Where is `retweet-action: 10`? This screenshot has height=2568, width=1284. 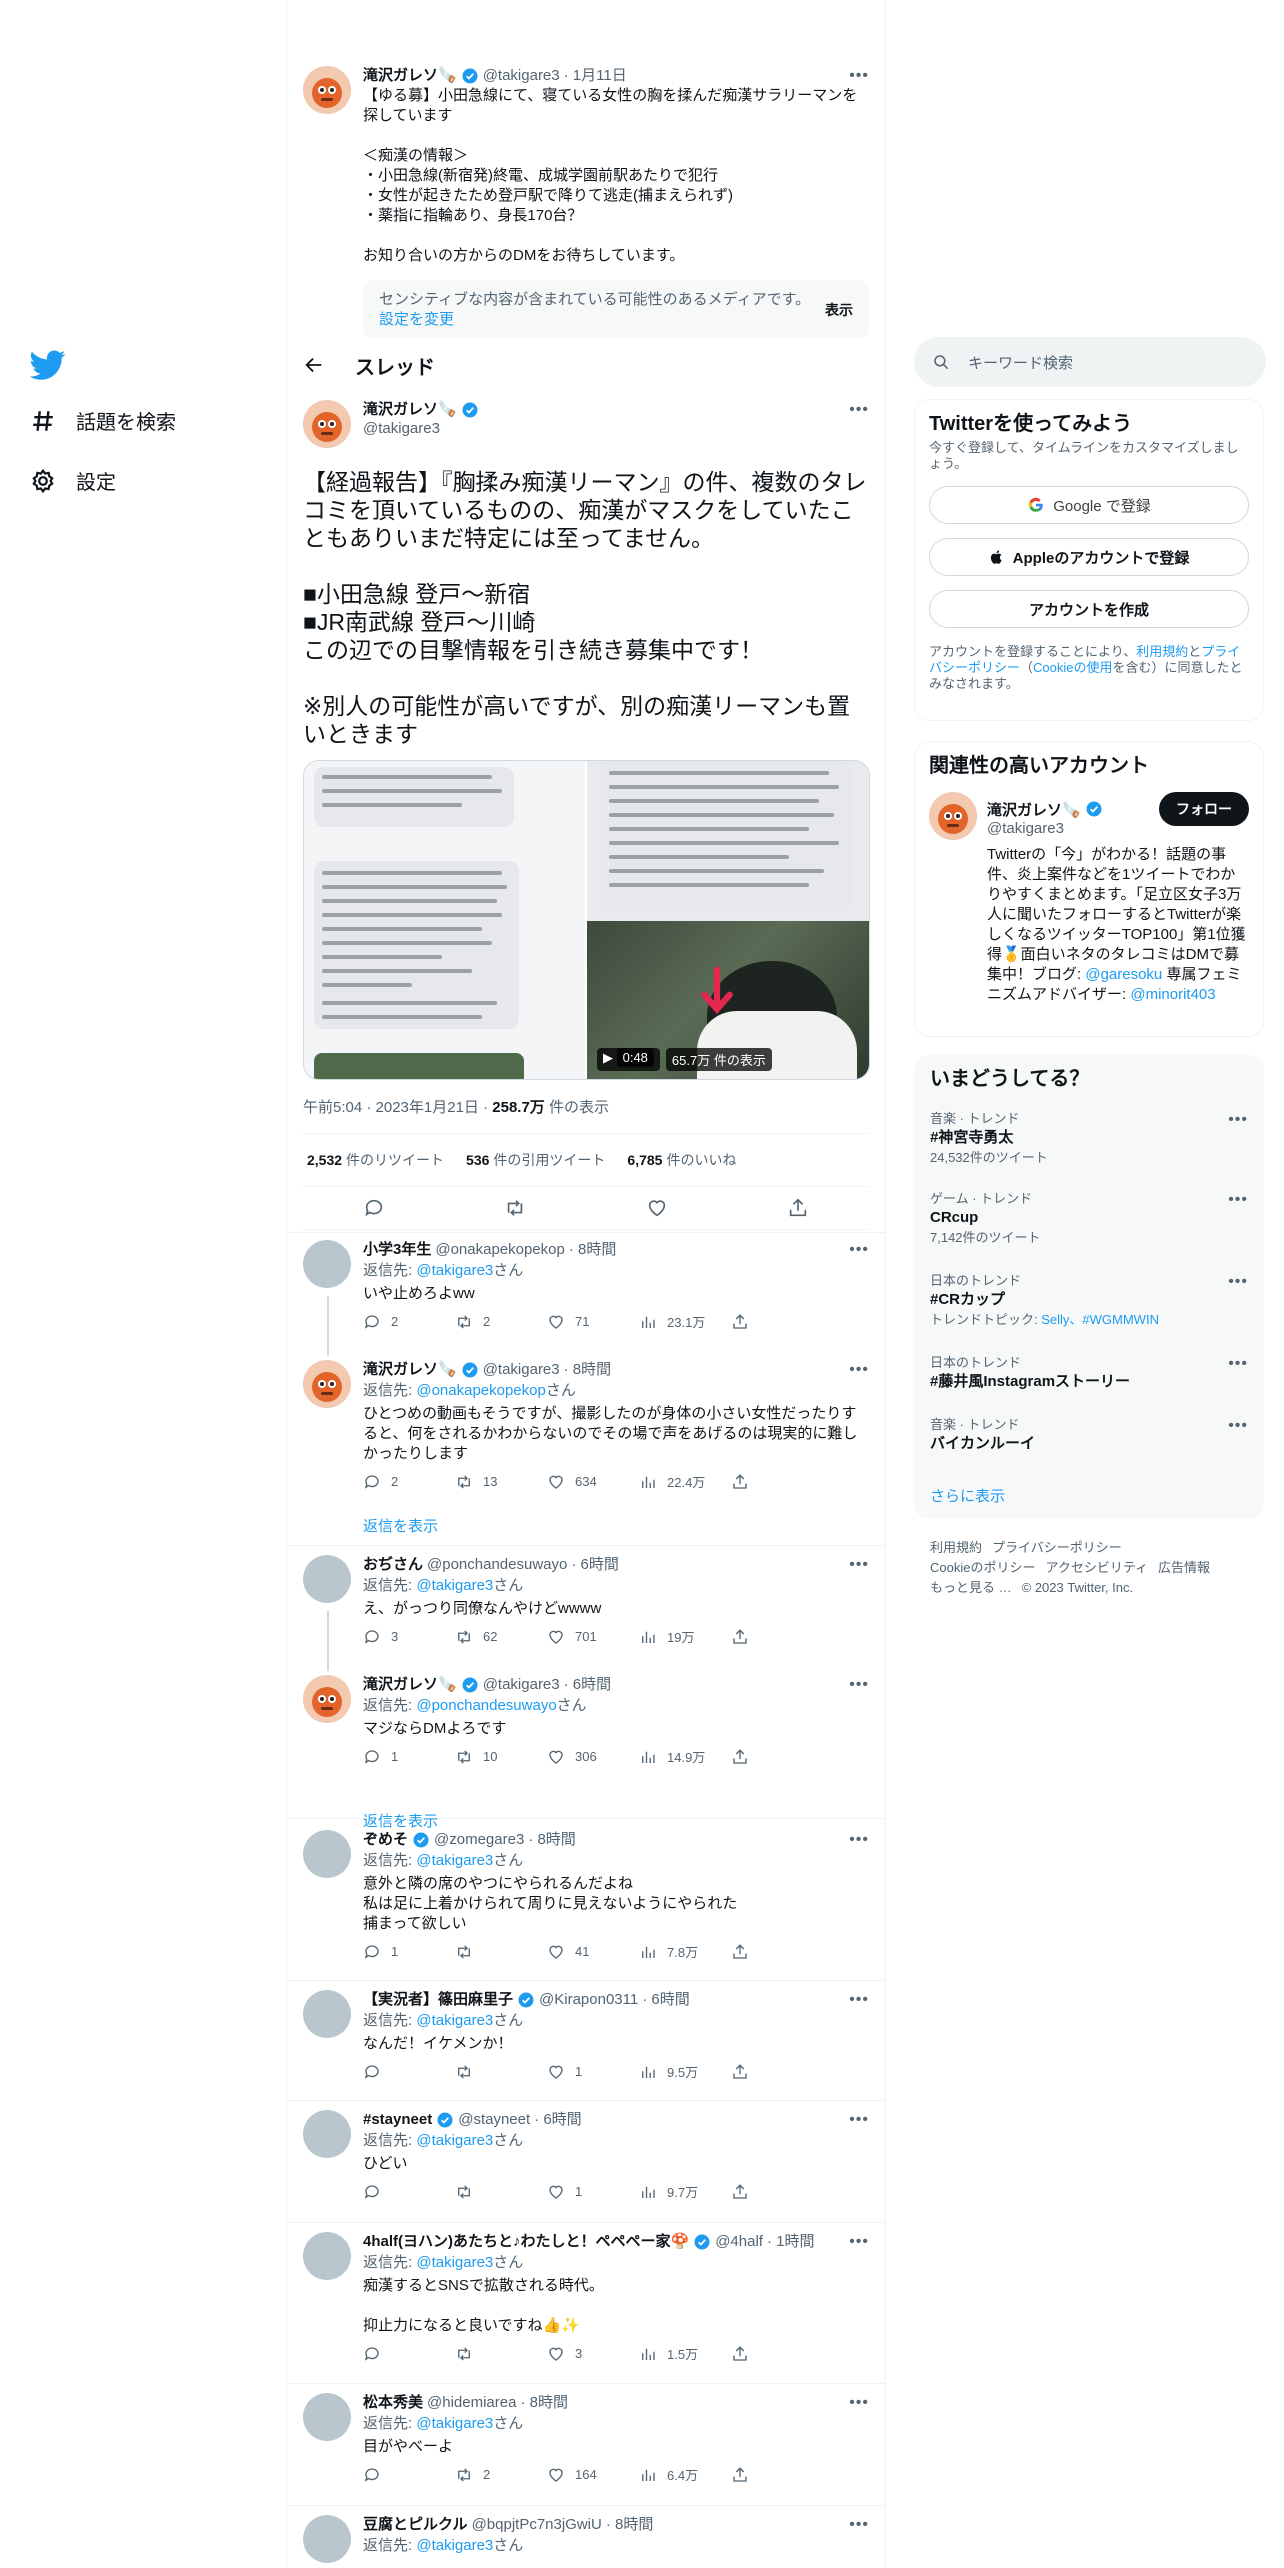
retweet-action: 10 is located at coordinates (501, 1757).